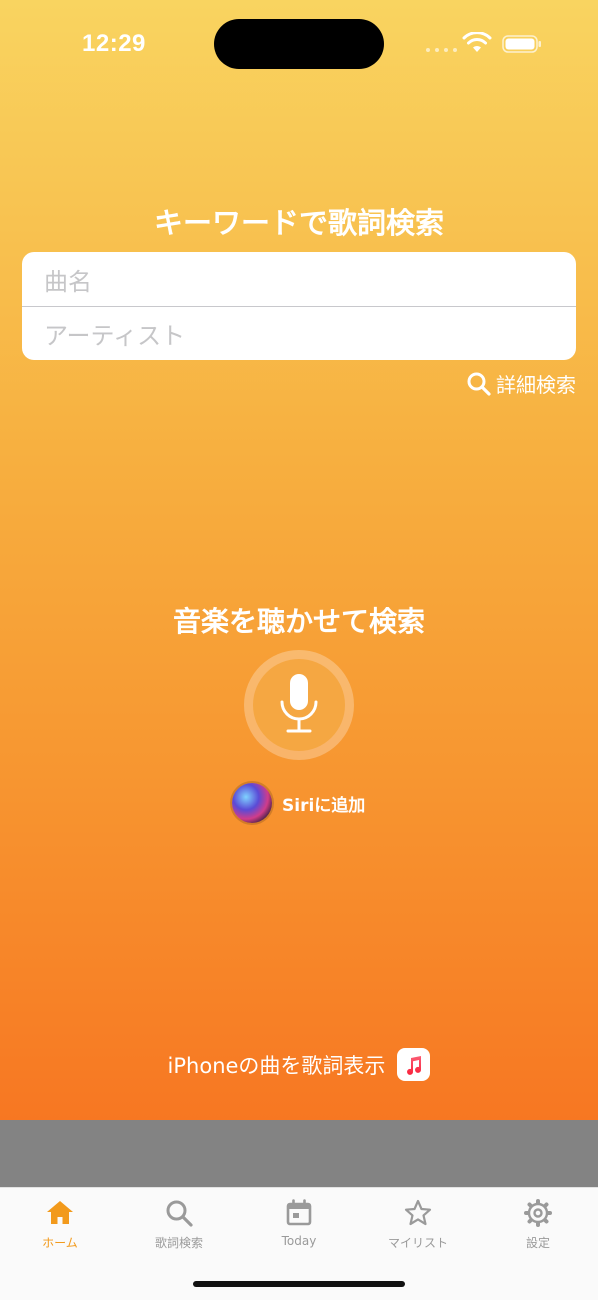 Image resolution: width=598 pixels, height=1300 pixels. I want to click on microphone-button, so click(299, 705).